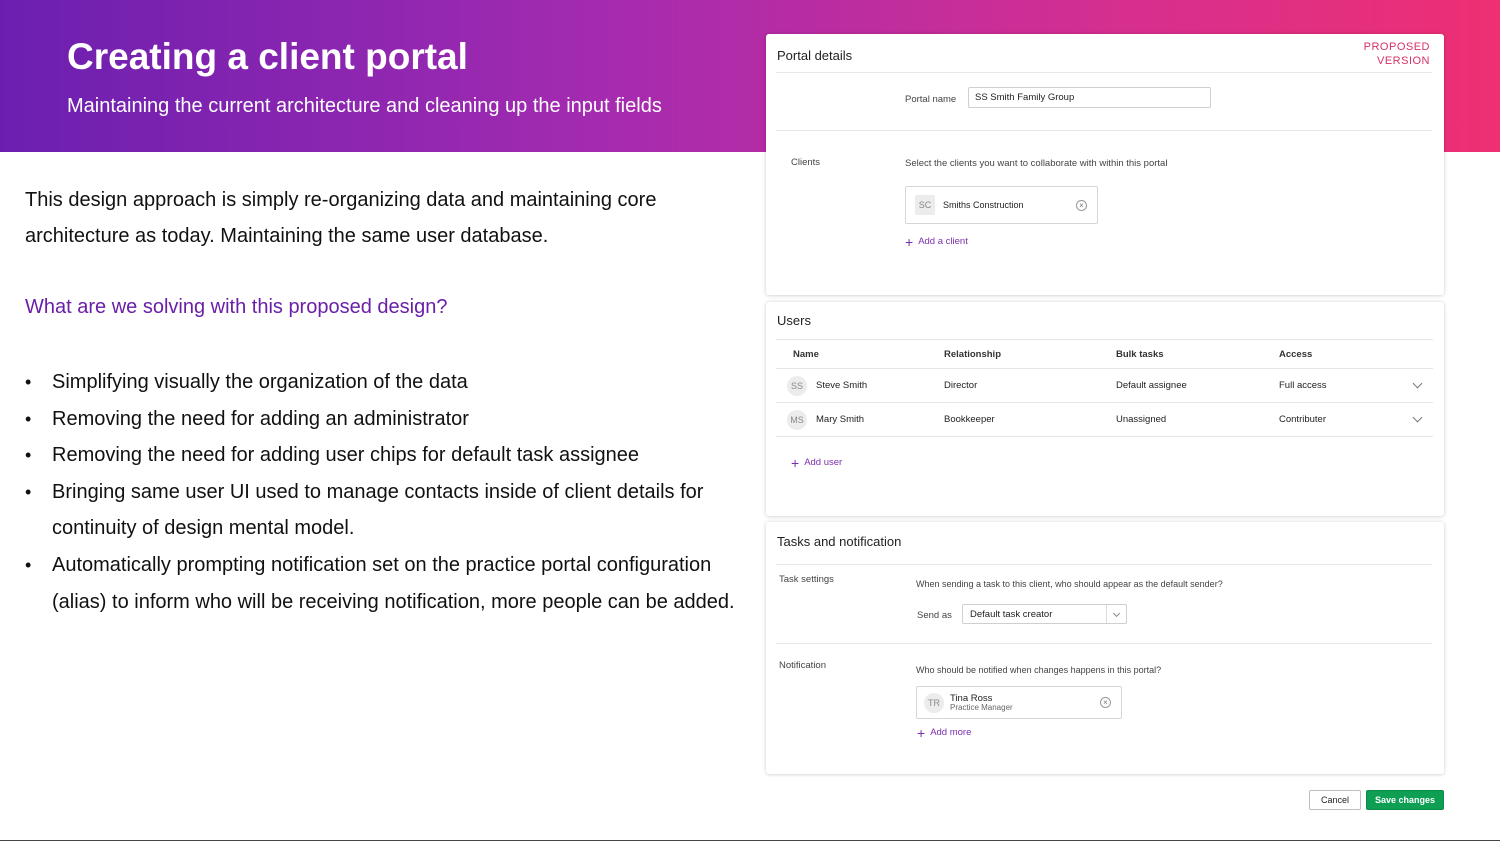 Image resolution: width=1500 pixels, height=844 pixels. I want to click on remove-notify-user-icon: ×, so click(1105, 702).